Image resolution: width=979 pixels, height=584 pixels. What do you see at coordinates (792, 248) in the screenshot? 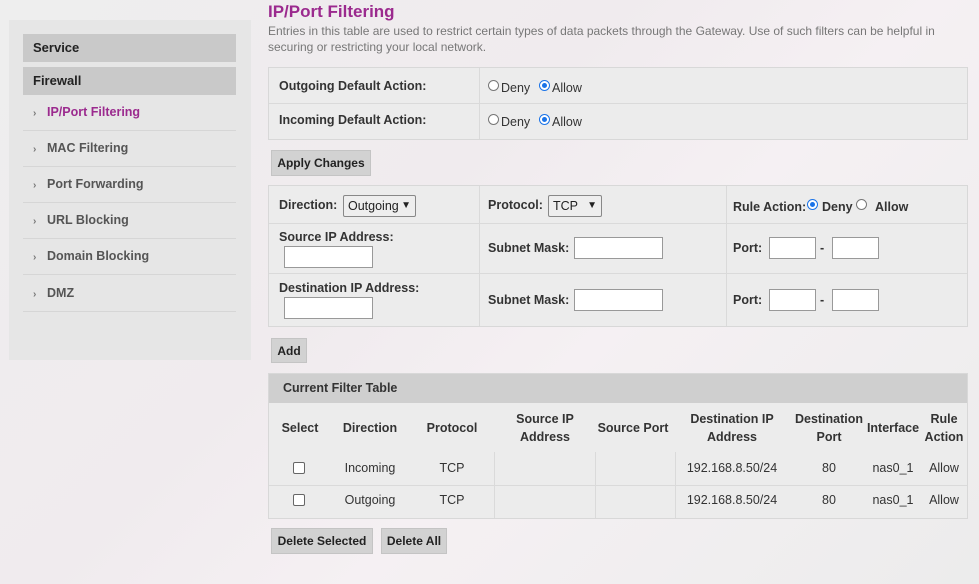
I see `source-port-start-input` at bounding box center [792, 248].